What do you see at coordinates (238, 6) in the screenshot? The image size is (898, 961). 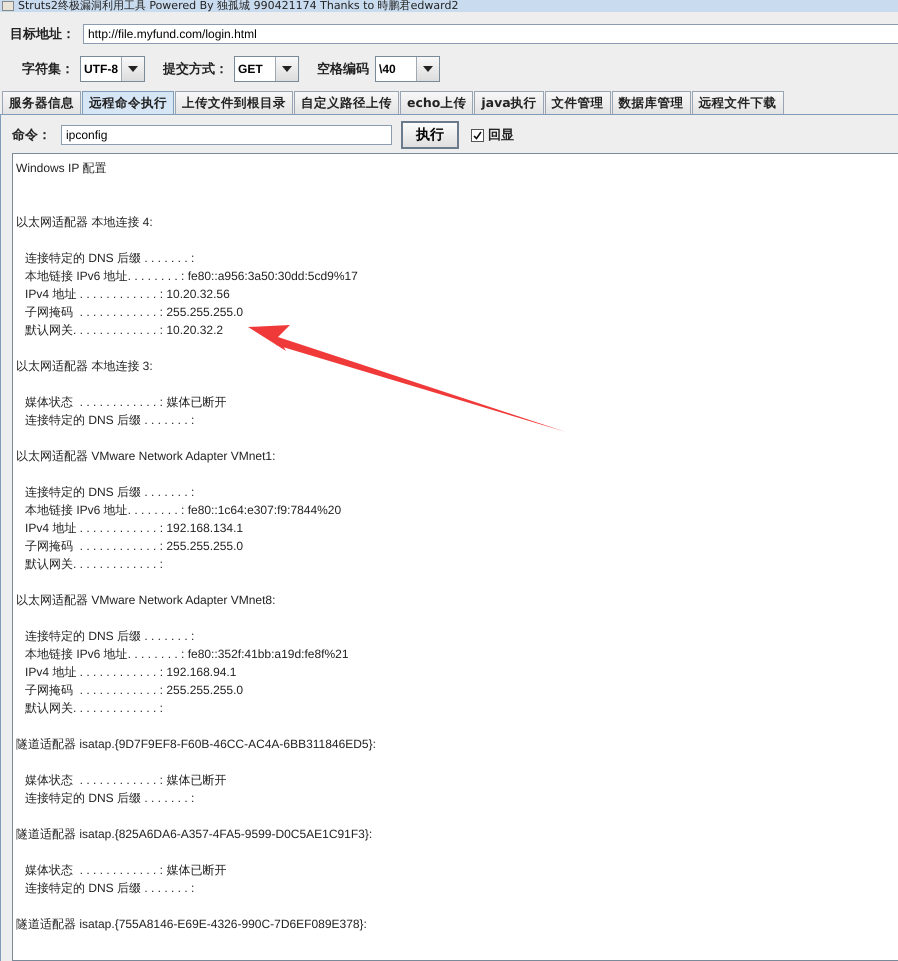 I see `window-title: Struts2终极漏洞利用工具 Powered By 独孤城 990421174 Thanks to 時鹏君edward2` at bounding box center [238, 6].